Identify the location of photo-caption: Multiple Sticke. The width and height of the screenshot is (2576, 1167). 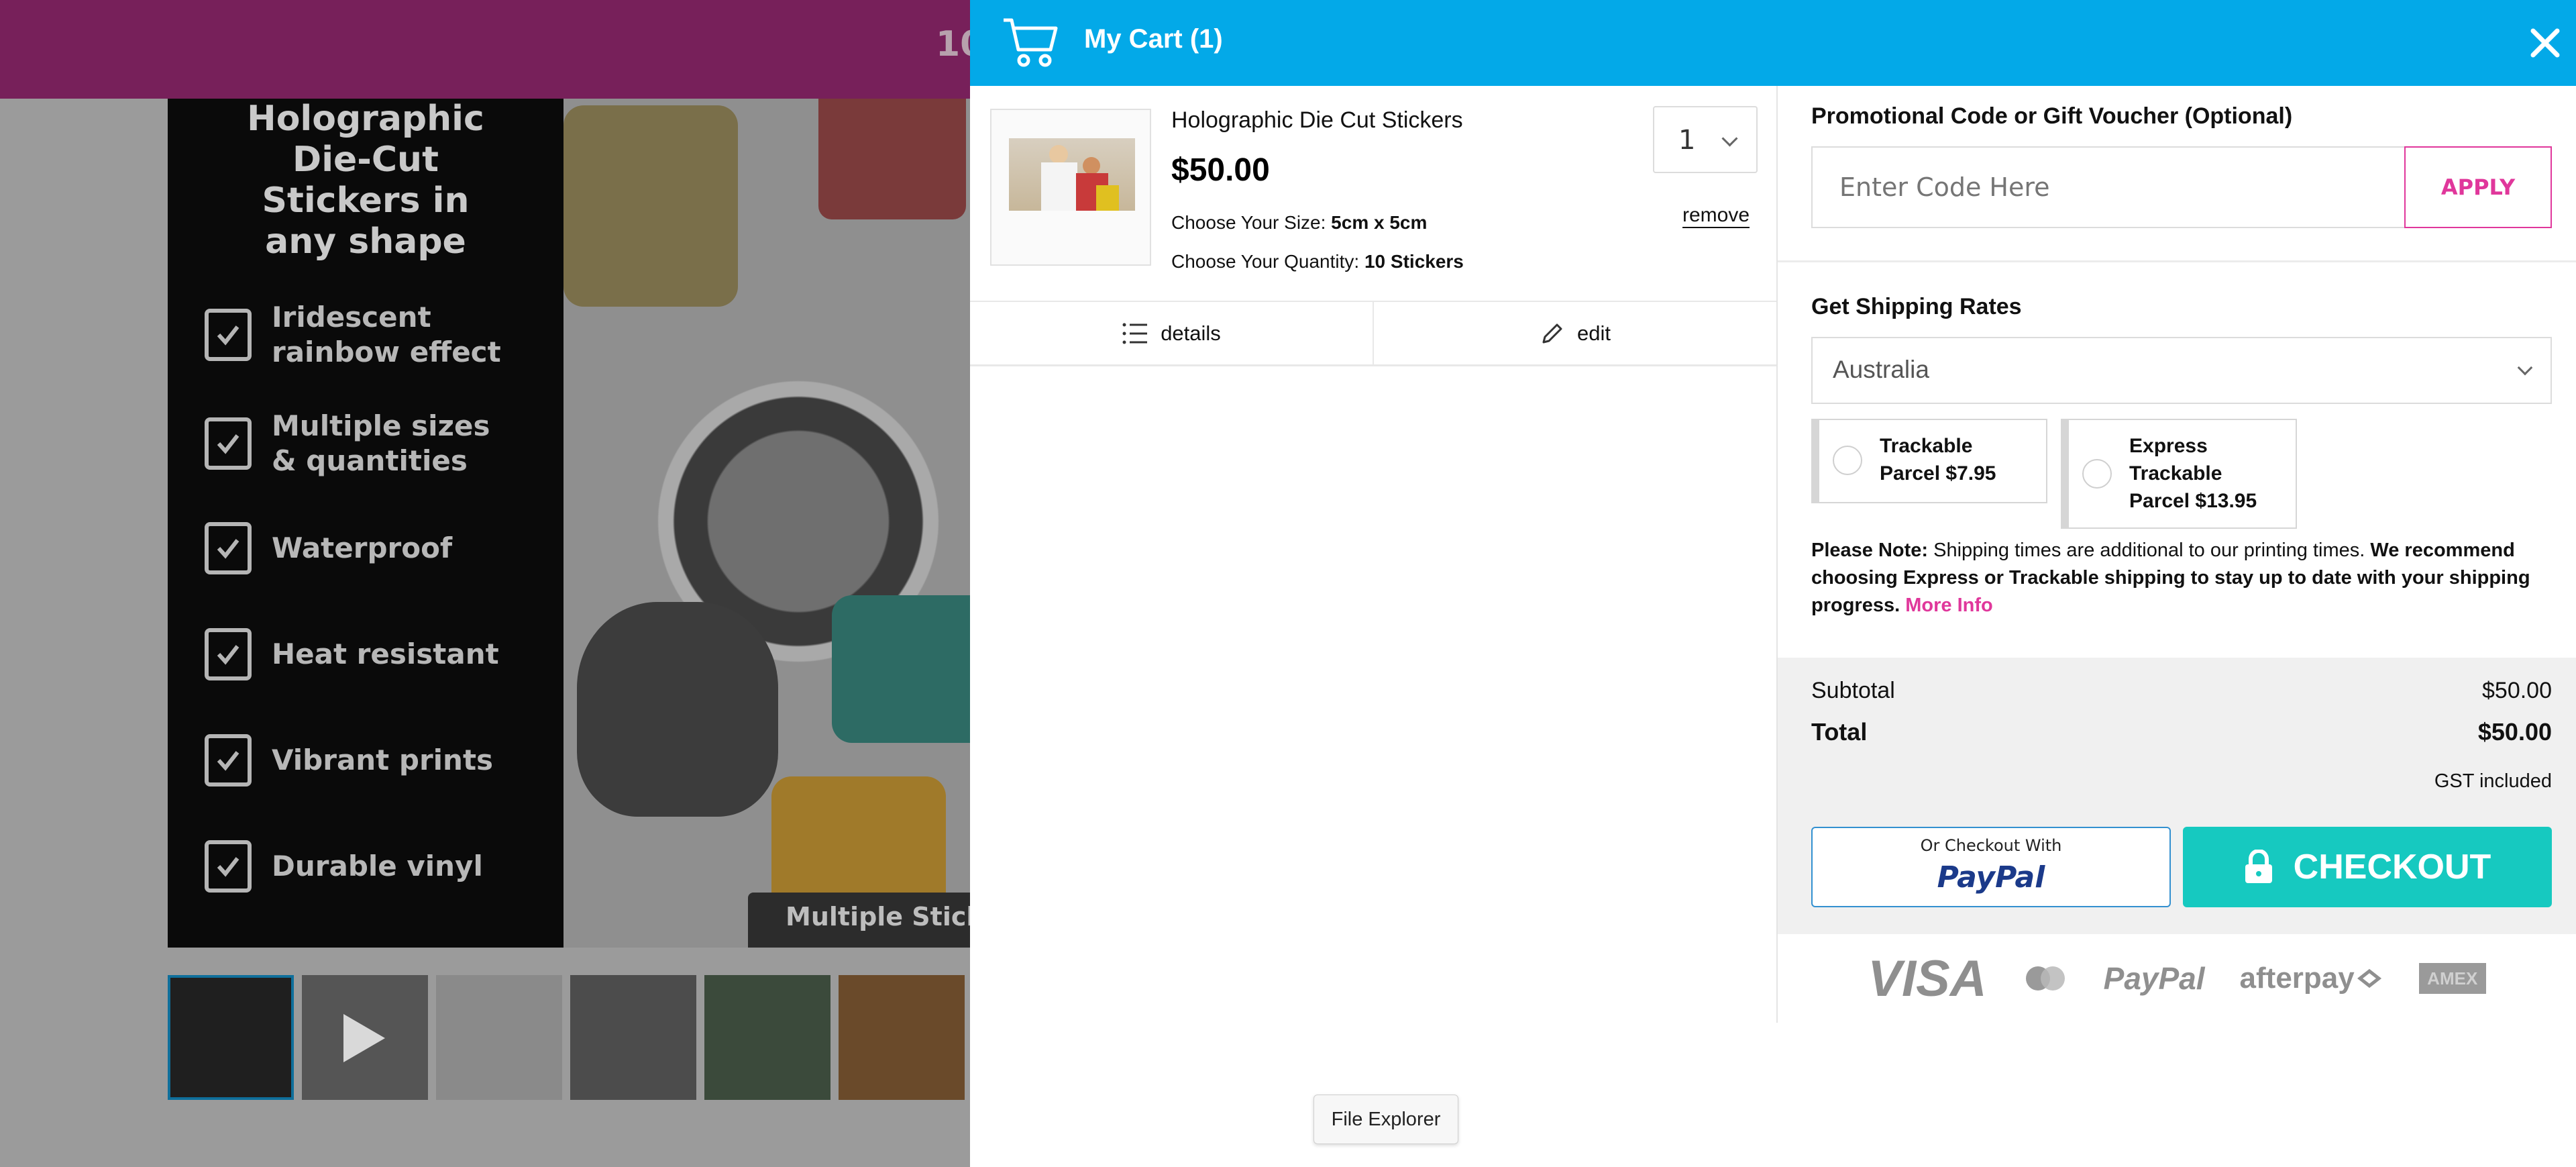
(859, 920).